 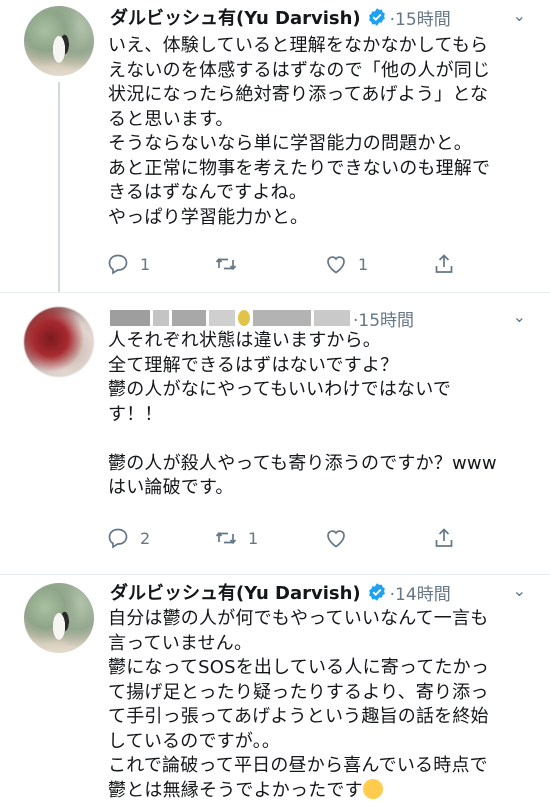 What do you see at coordinates (346, 264) in the screenshot?
I see `like-button: 1` at bounding box center [346, 264].